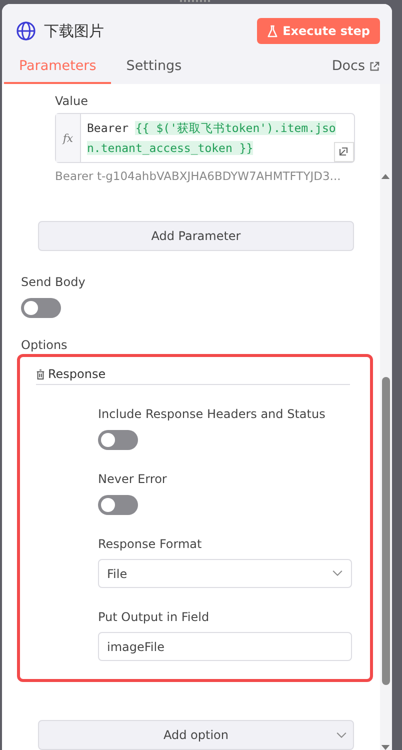 The height and width of the screenshot is (750, 402). What do you see at coordinates (374, 66) in the screenshot?
I see `external-link-icon` at bounding box center [374, 66].